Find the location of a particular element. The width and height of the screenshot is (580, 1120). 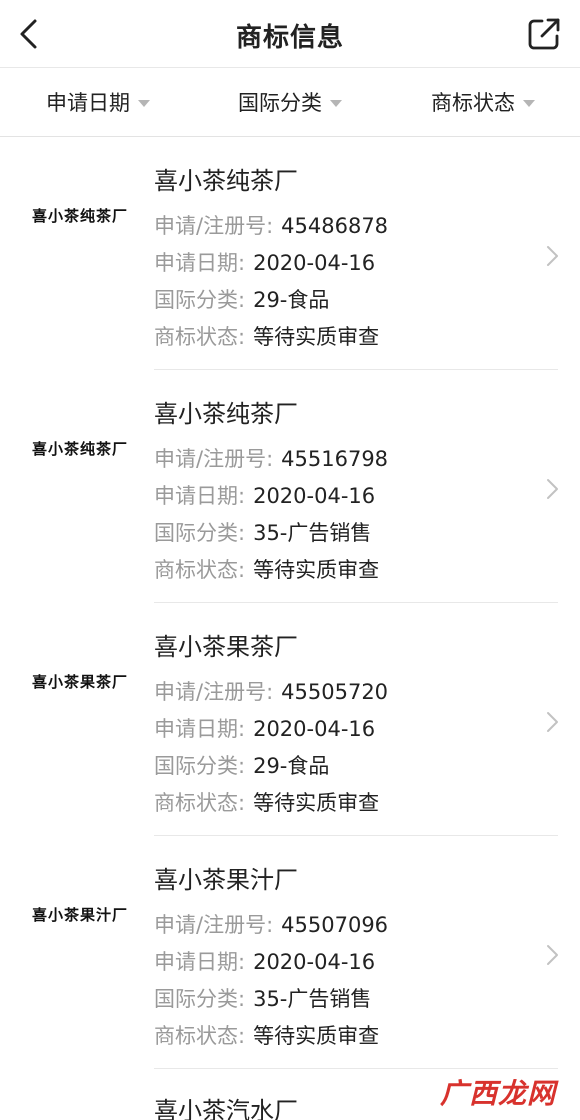

reg-no-row: 申请/注册号: 45516798 is located at coordinates (271, 458).